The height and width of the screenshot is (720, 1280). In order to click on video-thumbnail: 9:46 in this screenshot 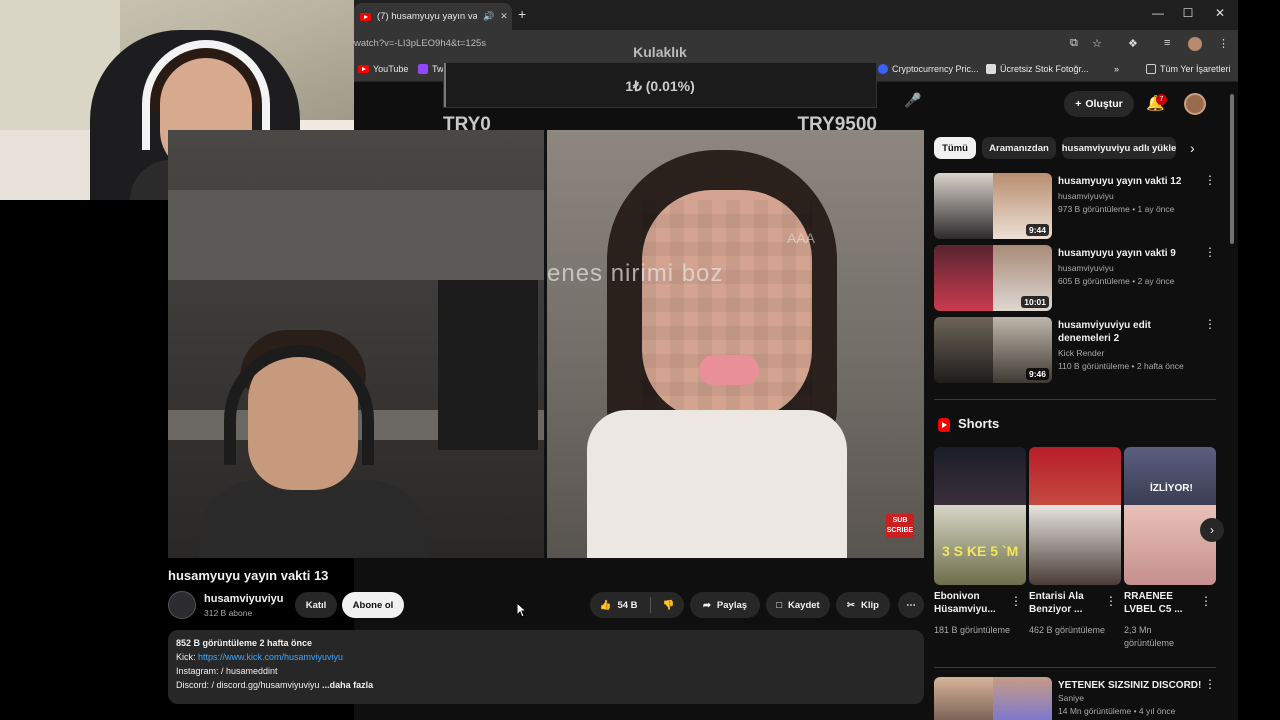, I will do `click(993, 350)`.